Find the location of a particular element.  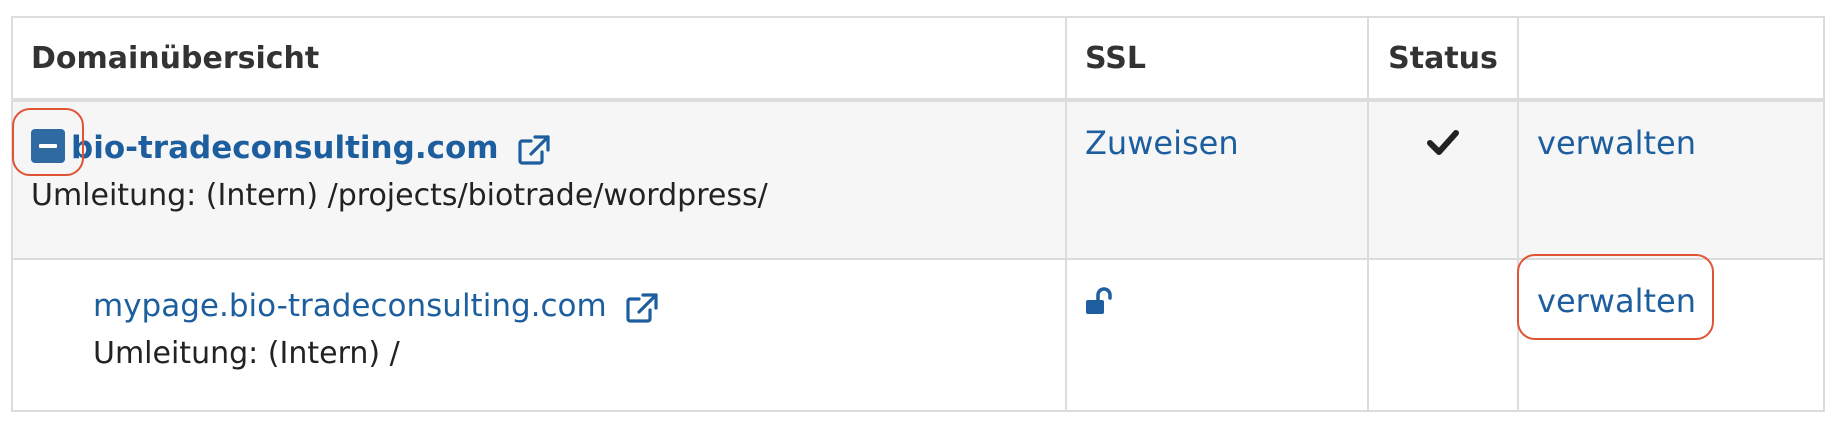

subdomain-link: mypage.bio-tradeconsulting.com is located at coordinates (350, 306).